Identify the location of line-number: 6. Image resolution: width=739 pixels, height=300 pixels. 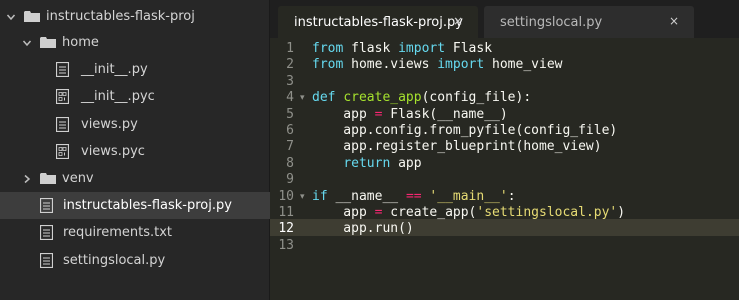
(290, 130).